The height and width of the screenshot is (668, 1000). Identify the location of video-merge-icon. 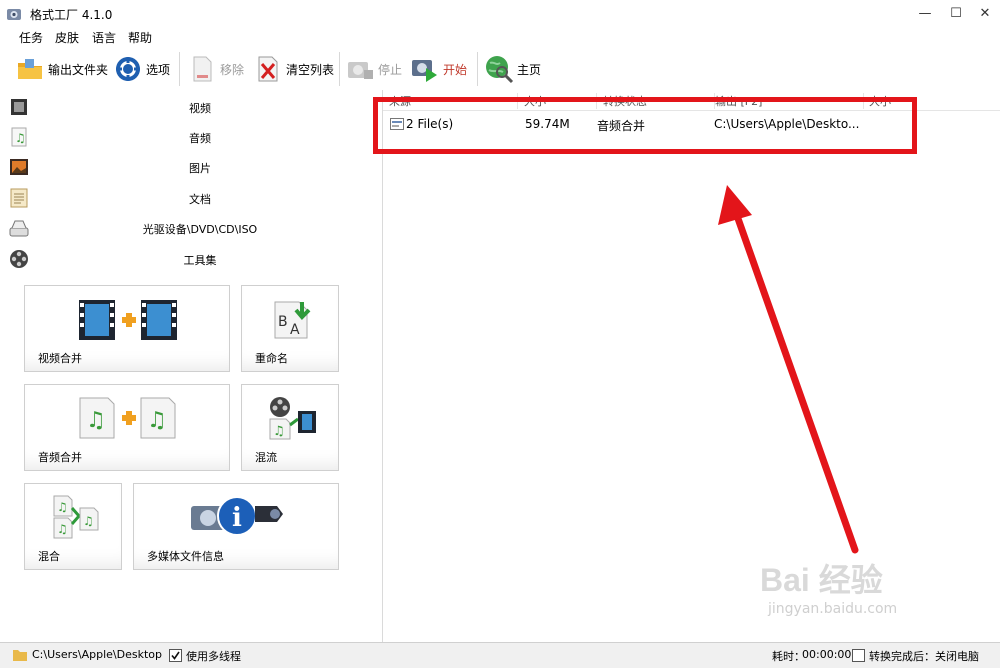
(129, 321).